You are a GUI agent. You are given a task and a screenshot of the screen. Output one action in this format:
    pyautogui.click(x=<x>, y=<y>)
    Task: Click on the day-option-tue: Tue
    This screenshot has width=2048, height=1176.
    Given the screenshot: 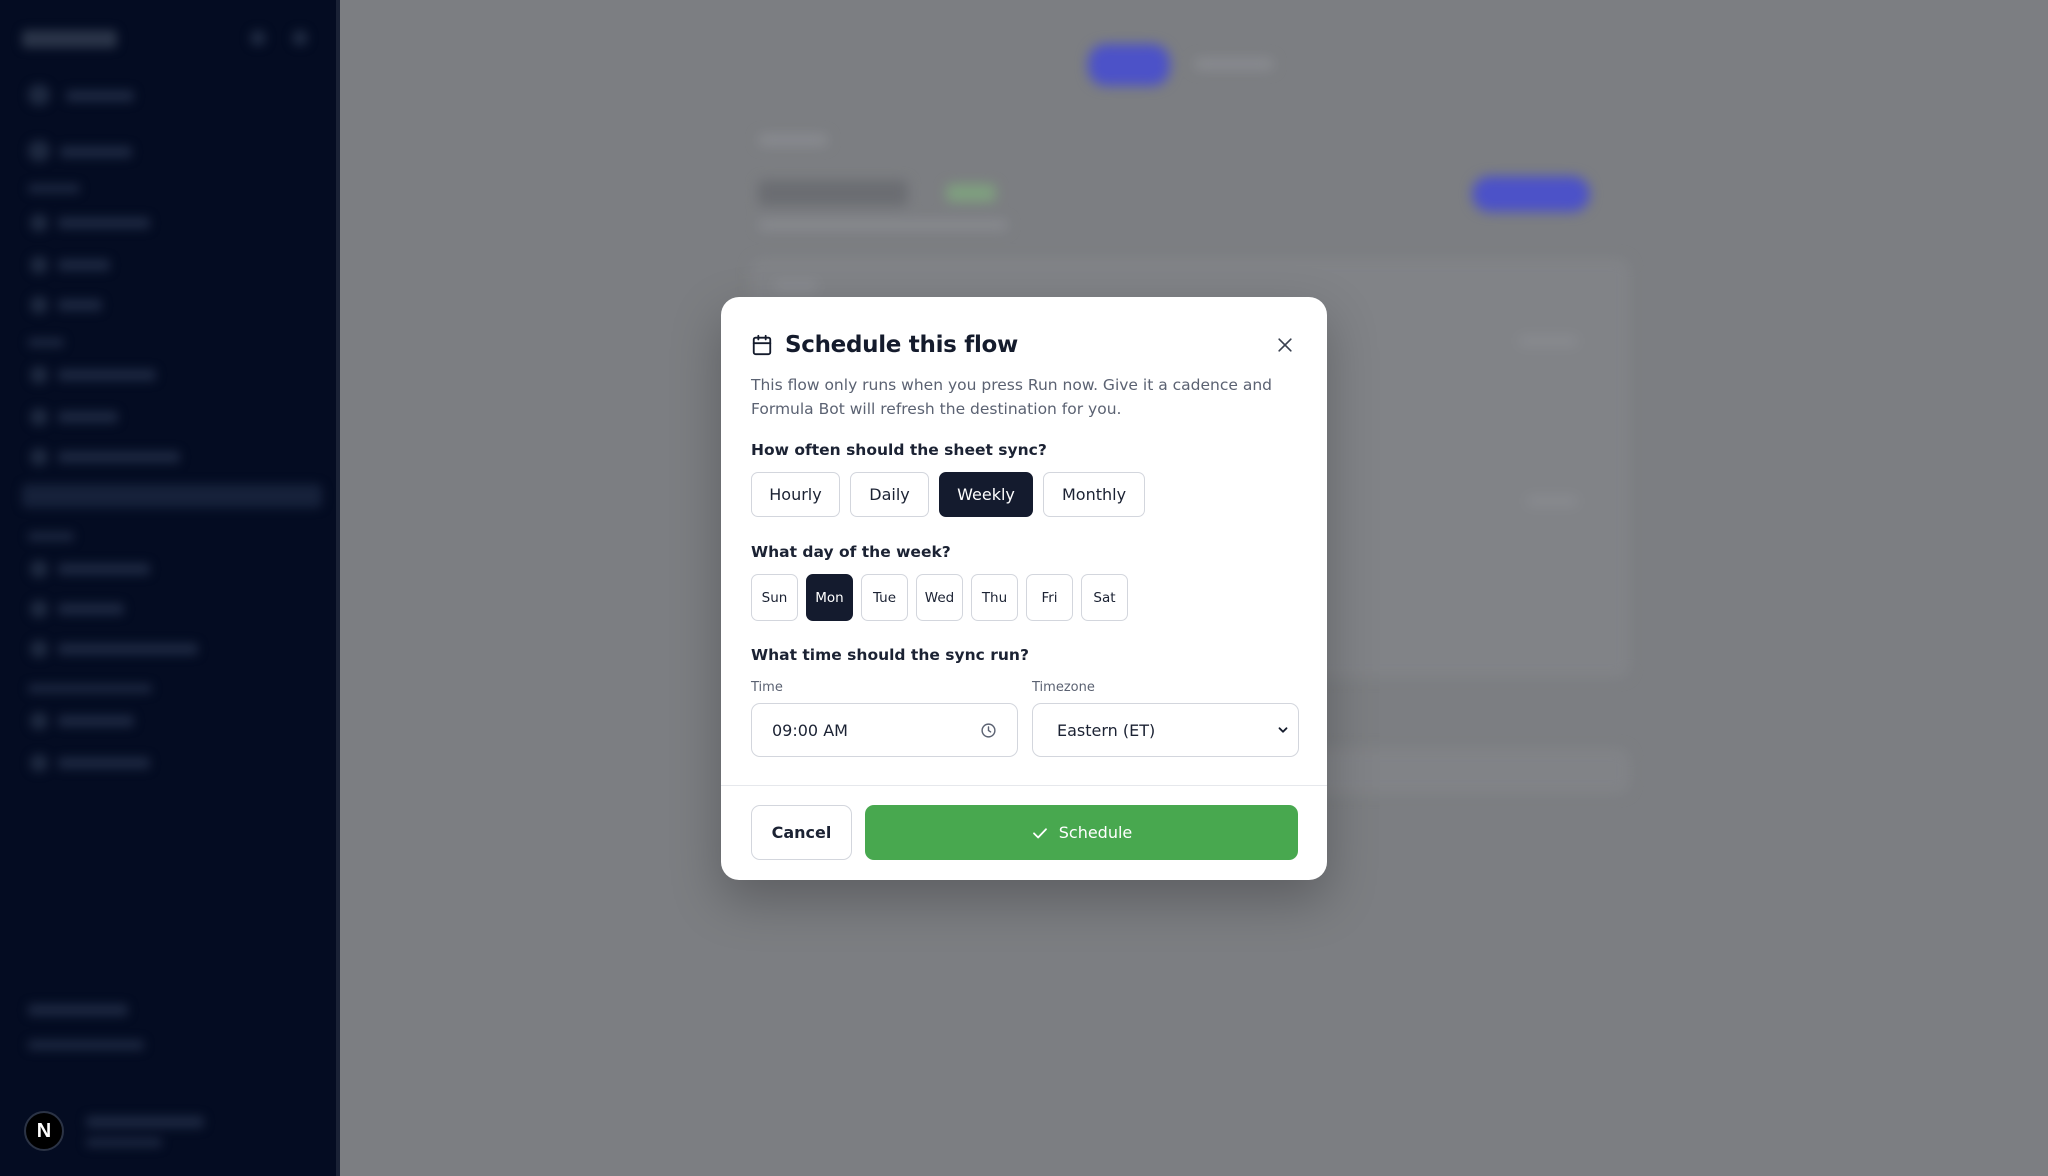 What is the action you would take?
    pyautogui.click(x=884, y=597)
    